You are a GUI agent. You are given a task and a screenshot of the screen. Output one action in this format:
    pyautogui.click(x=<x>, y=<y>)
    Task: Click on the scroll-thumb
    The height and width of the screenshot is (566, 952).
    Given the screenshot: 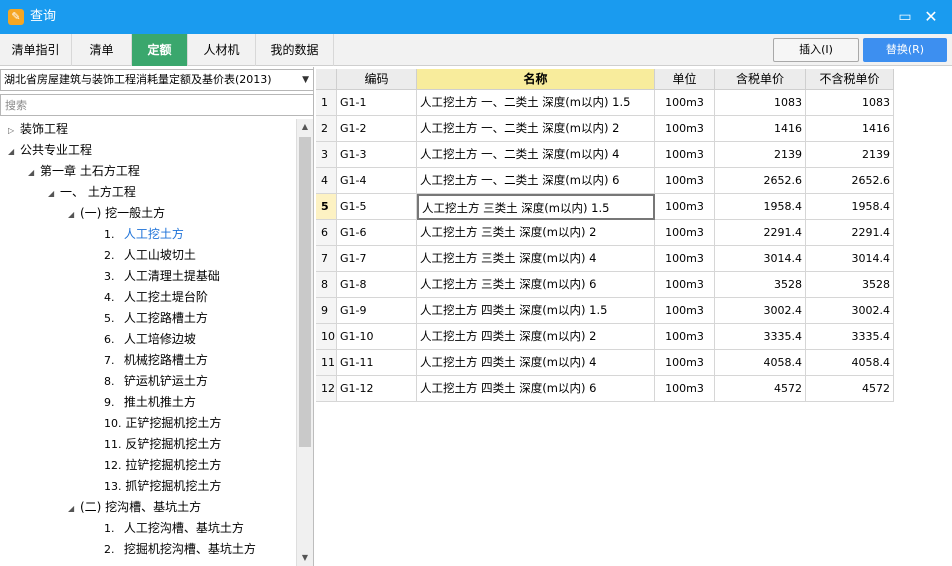 What is the action you would take?
    pyautogui.click(x=305, y=292)
    